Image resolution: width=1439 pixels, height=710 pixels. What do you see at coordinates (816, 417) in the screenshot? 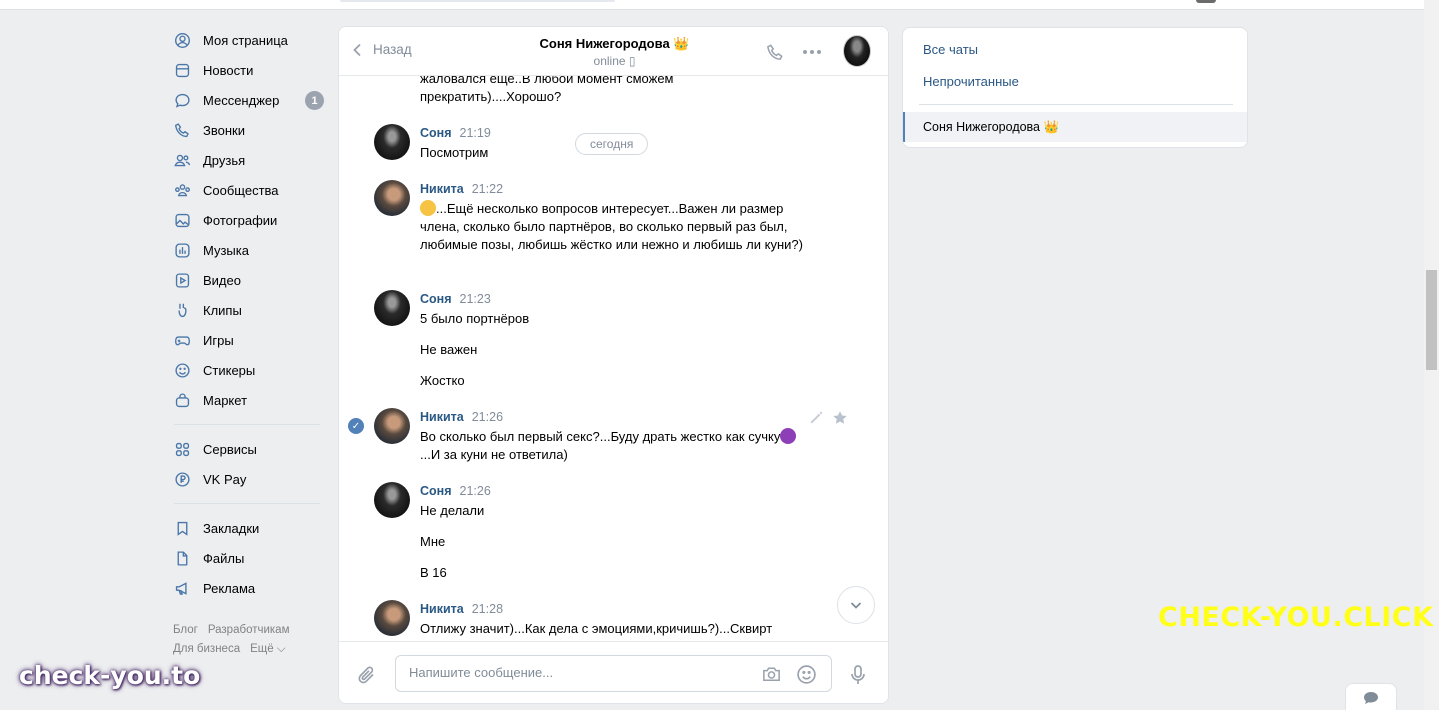
I see `edit-pencil-icon` at bounding box center [816, 417].